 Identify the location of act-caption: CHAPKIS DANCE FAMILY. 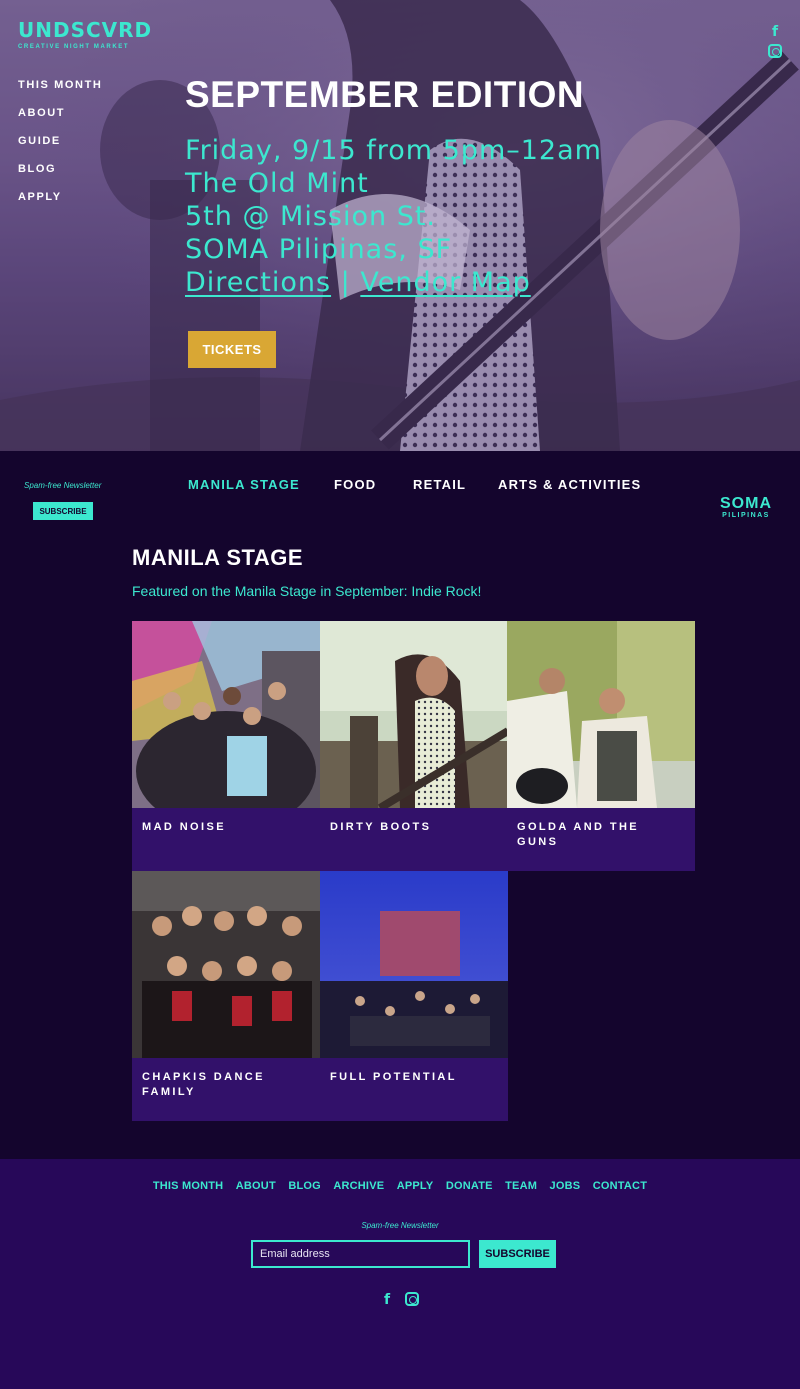
(226, 1089).